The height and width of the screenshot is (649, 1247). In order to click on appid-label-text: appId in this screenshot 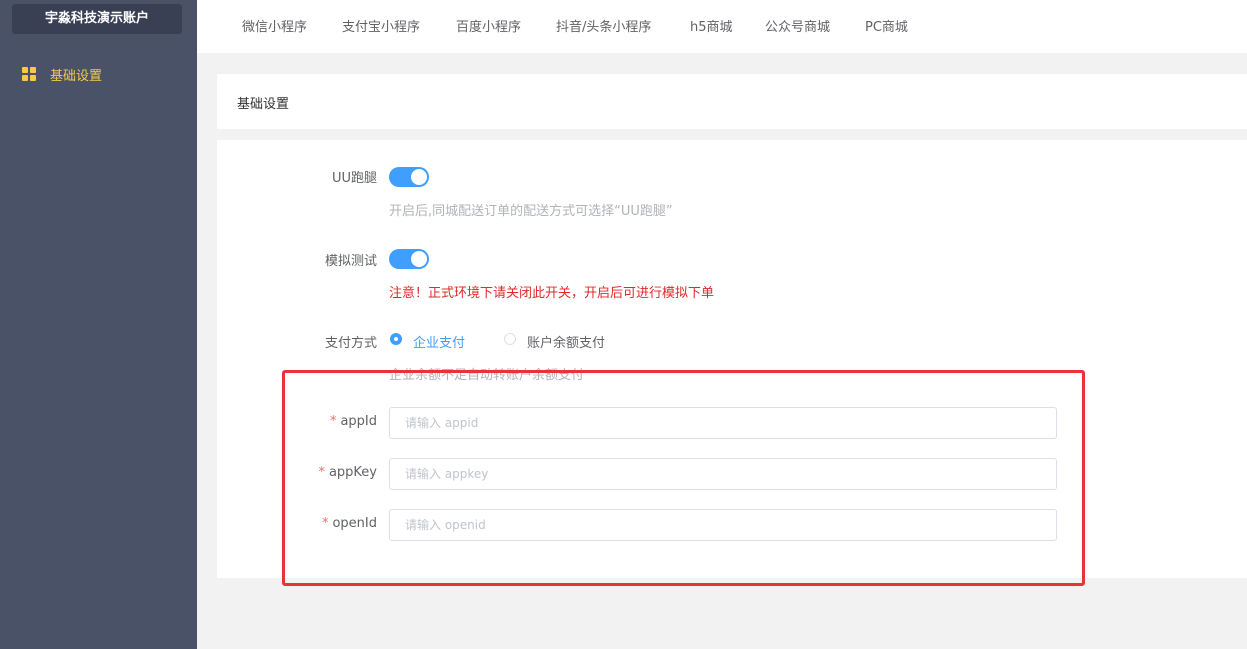, I will do `click(358, 421)`.